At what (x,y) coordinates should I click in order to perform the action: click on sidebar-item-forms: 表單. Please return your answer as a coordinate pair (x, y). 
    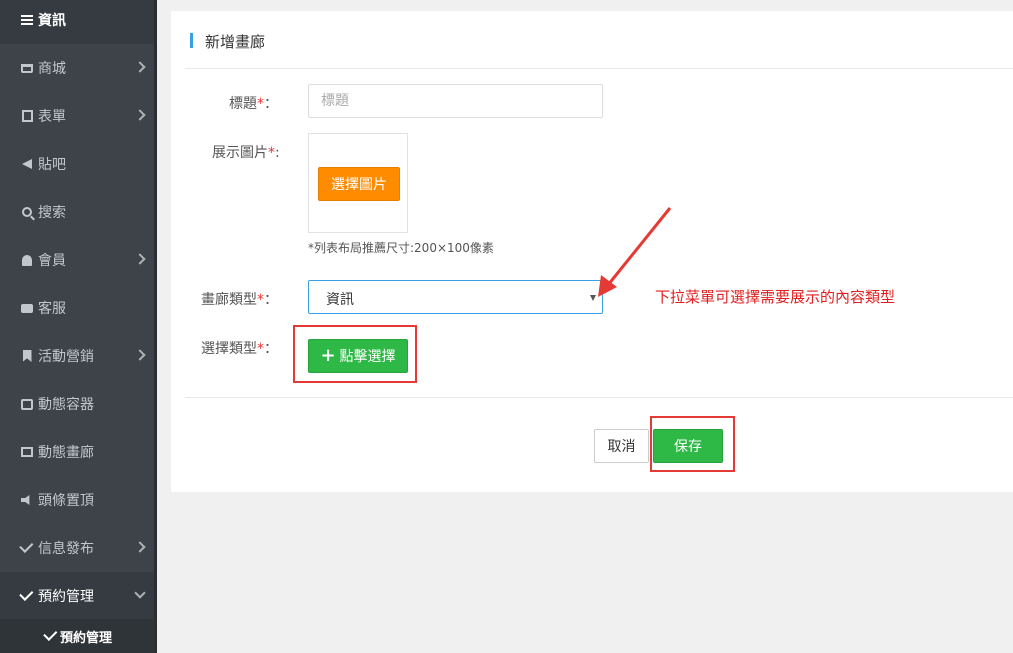
    Looking at the image, I should click on (77, 116).